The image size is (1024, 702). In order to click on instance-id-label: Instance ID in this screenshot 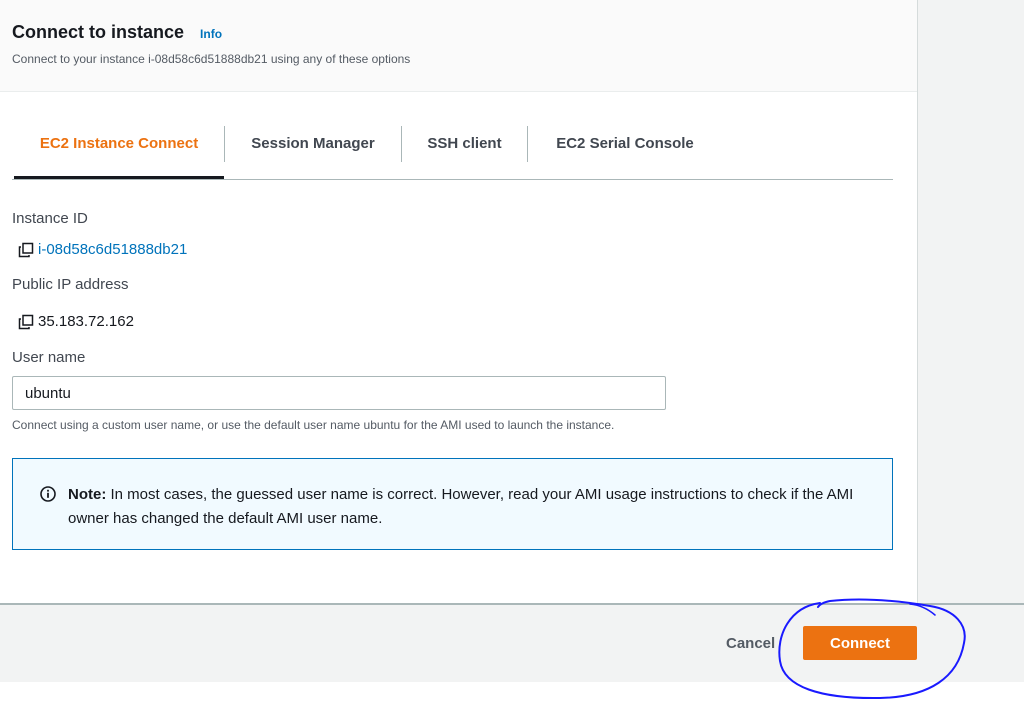, I will do `click(50, 218)`.